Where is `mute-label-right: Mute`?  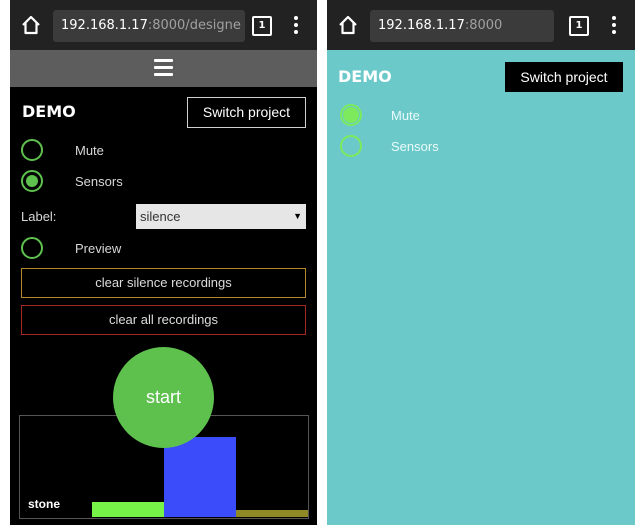
mute-label-right: Mute is located at coordinates (405, 115).